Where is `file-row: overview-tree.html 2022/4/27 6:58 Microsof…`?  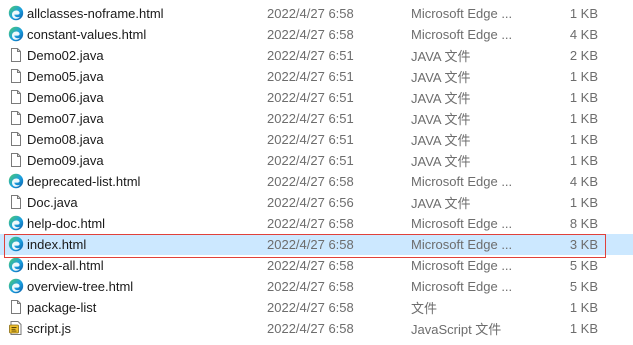 file-row: overview-tree.html 2022/4/27 6:58 Microsof… is located at coordinates (316, 286).